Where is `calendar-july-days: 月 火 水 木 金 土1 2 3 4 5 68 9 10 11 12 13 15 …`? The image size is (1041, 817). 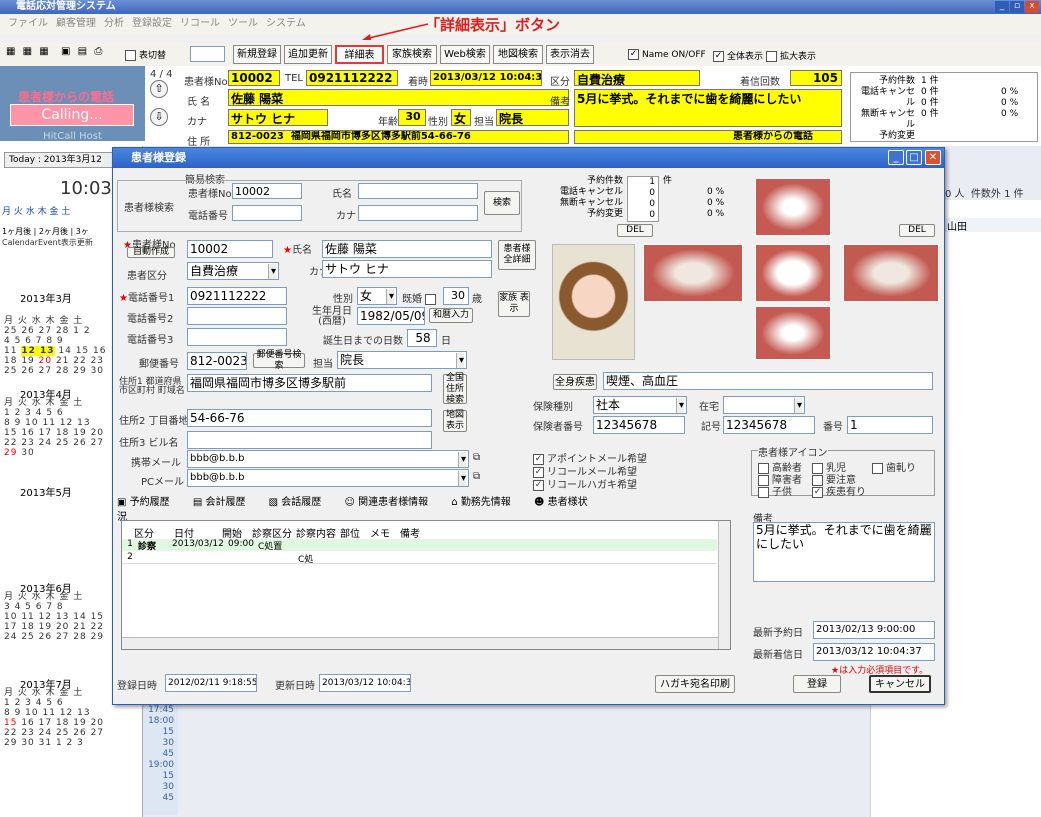
calendar-july-days: 月 火 水 木 金 土1 2 3 4 5 68 9 10 11 12 13 15 … is located at coordinates (54, 718).